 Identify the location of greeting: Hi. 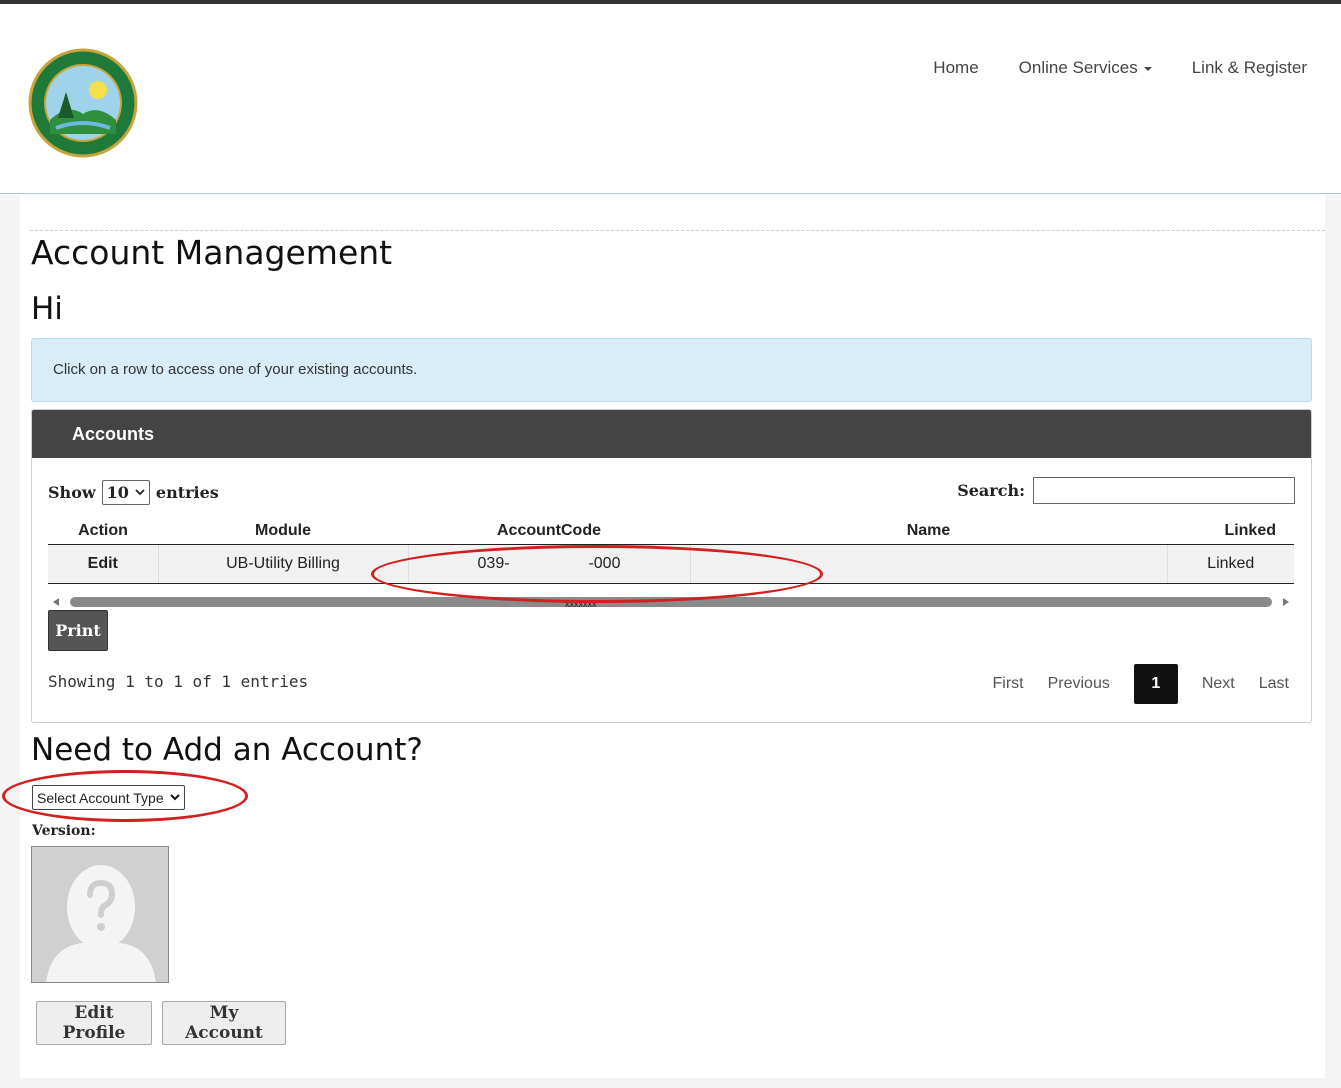
(47, 309).